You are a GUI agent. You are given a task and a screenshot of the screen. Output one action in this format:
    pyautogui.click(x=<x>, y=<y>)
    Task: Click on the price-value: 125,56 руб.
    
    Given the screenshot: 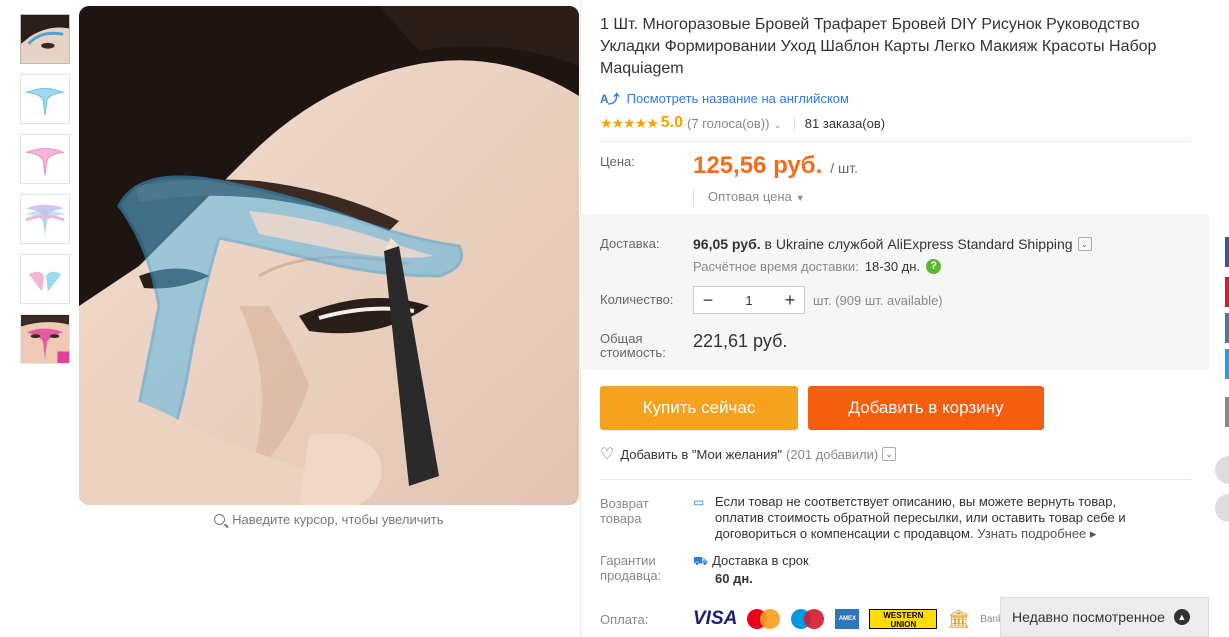 What is the action you would take?
    pyautogui.click(x=758, y=165)
    